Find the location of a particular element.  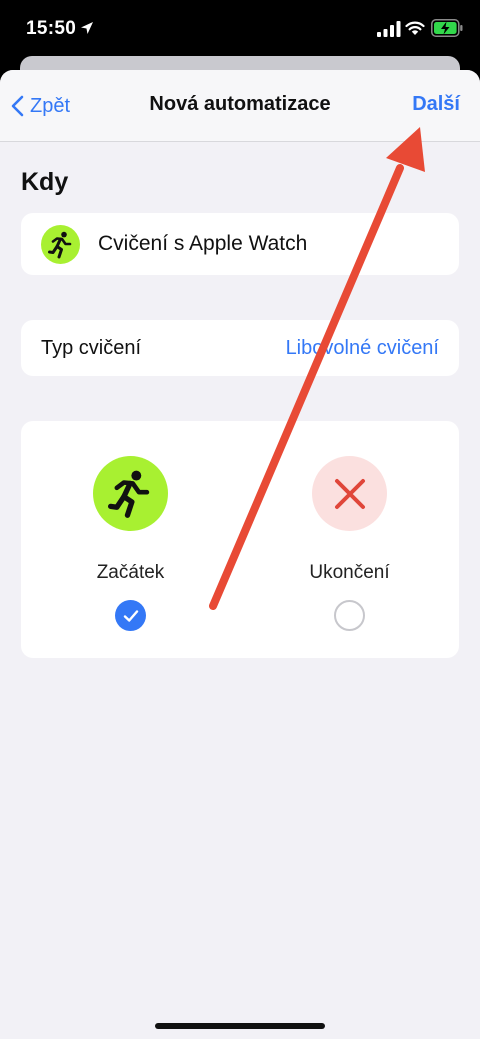

checkmark-icon is located at coordinates (130, 615).